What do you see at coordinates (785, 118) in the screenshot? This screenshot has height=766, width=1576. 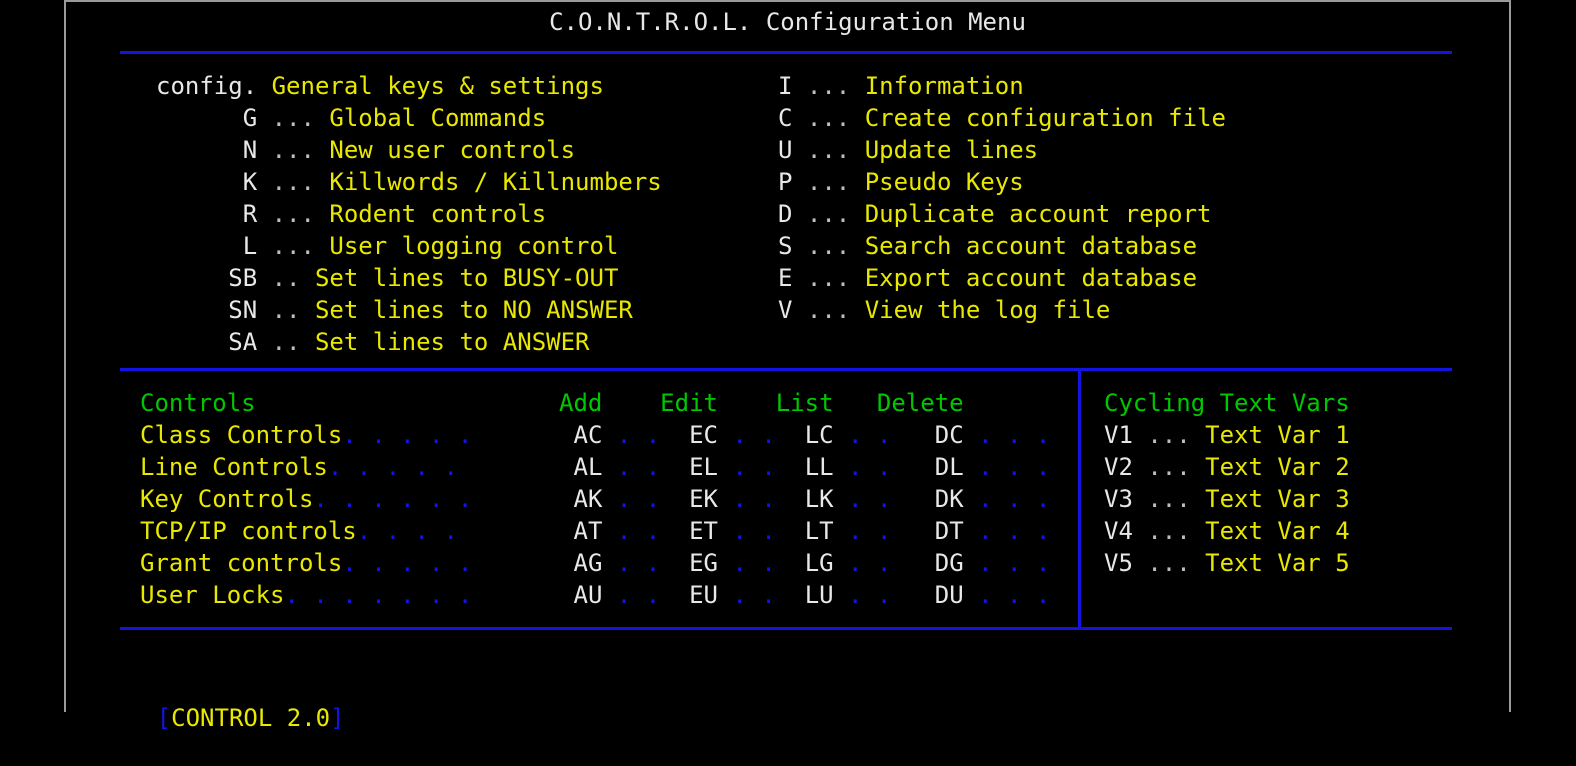 I see `menu-right-key: C` at bounding box center [785, 118].